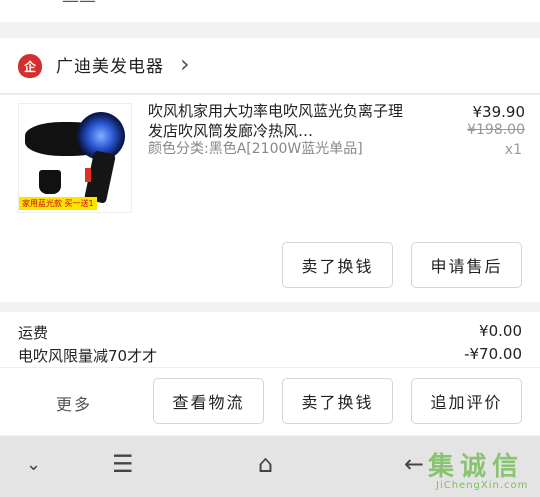 This screenshot has height=497, width=540. Describe the element at coordinates (513, 150) in the screenshot. I see `product-quantity: x1` at that location.